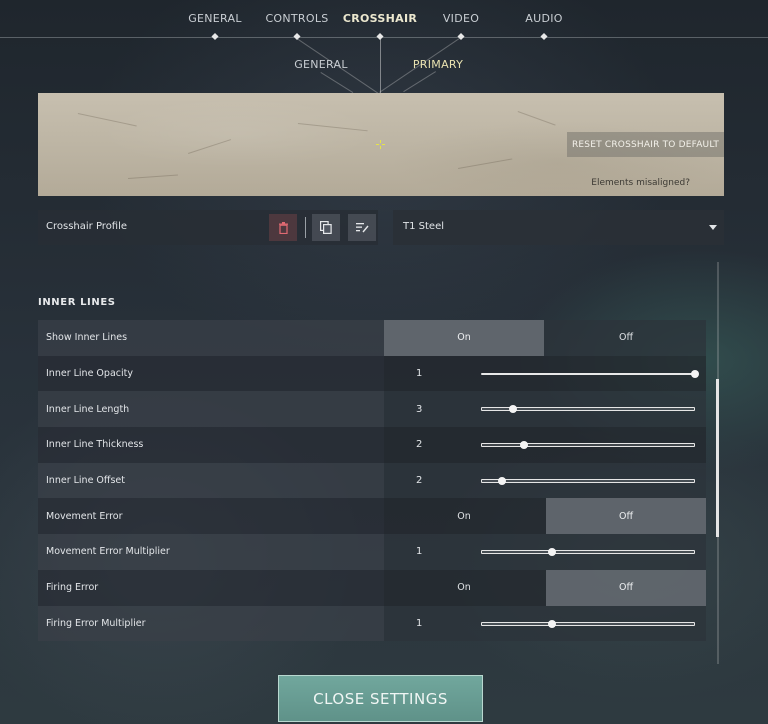 Image resolution: width=768 pixels, height=724 pixels. I want to click on chevron-down-icon, so click(713, 227).